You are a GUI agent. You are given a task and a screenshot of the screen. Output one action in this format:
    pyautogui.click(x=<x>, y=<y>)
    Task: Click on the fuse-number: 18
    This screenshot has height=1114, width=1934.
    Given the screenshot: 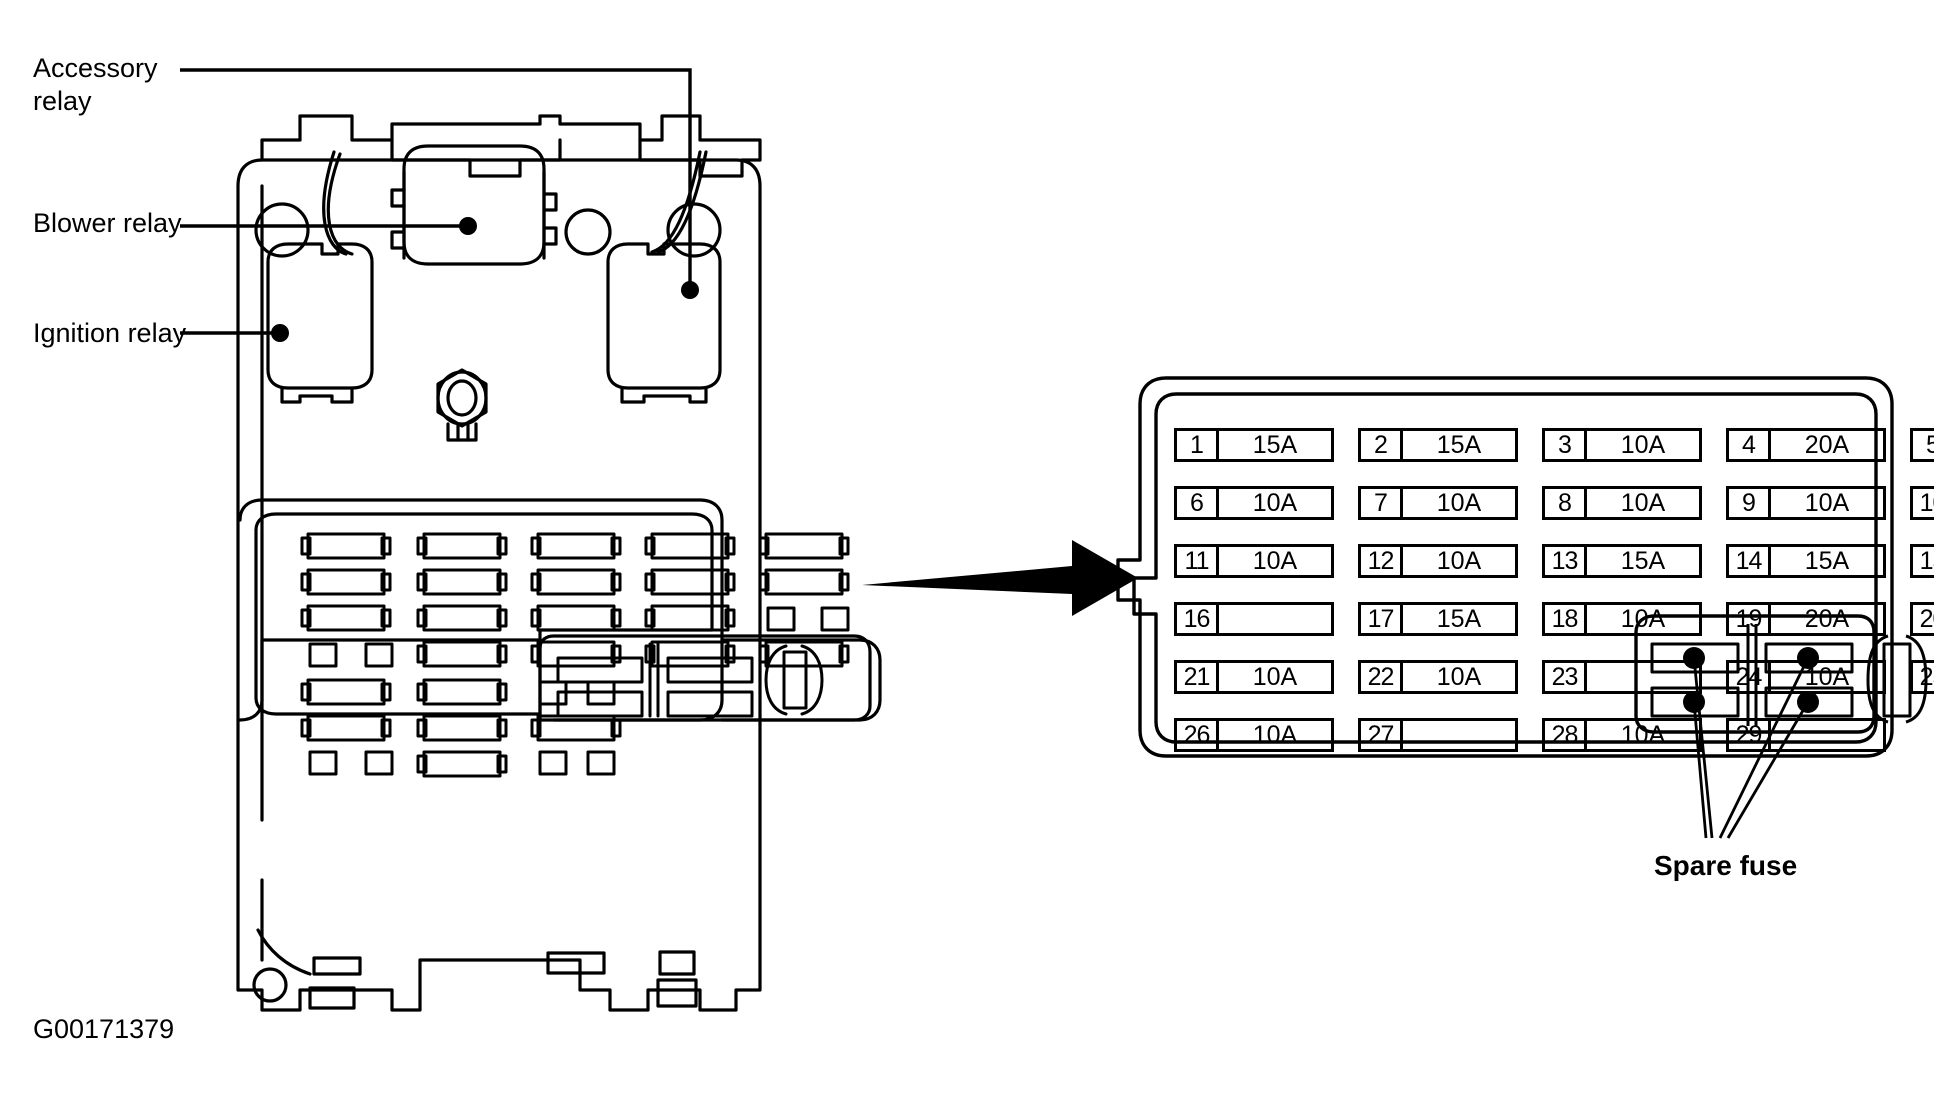 What is the action you would take?
    pyautogui.click(x=1566, y=619)
    